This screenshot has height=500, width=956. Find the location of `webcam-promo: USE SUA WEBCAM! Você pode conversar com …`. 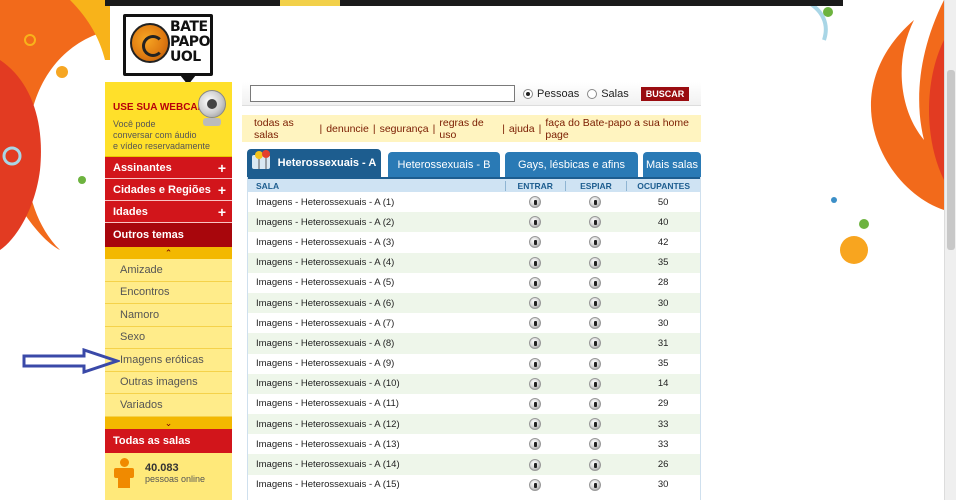

webcam-promo: USE SUA WEBCAM! Você pode conversar com … is located at coordinates (168, 119).